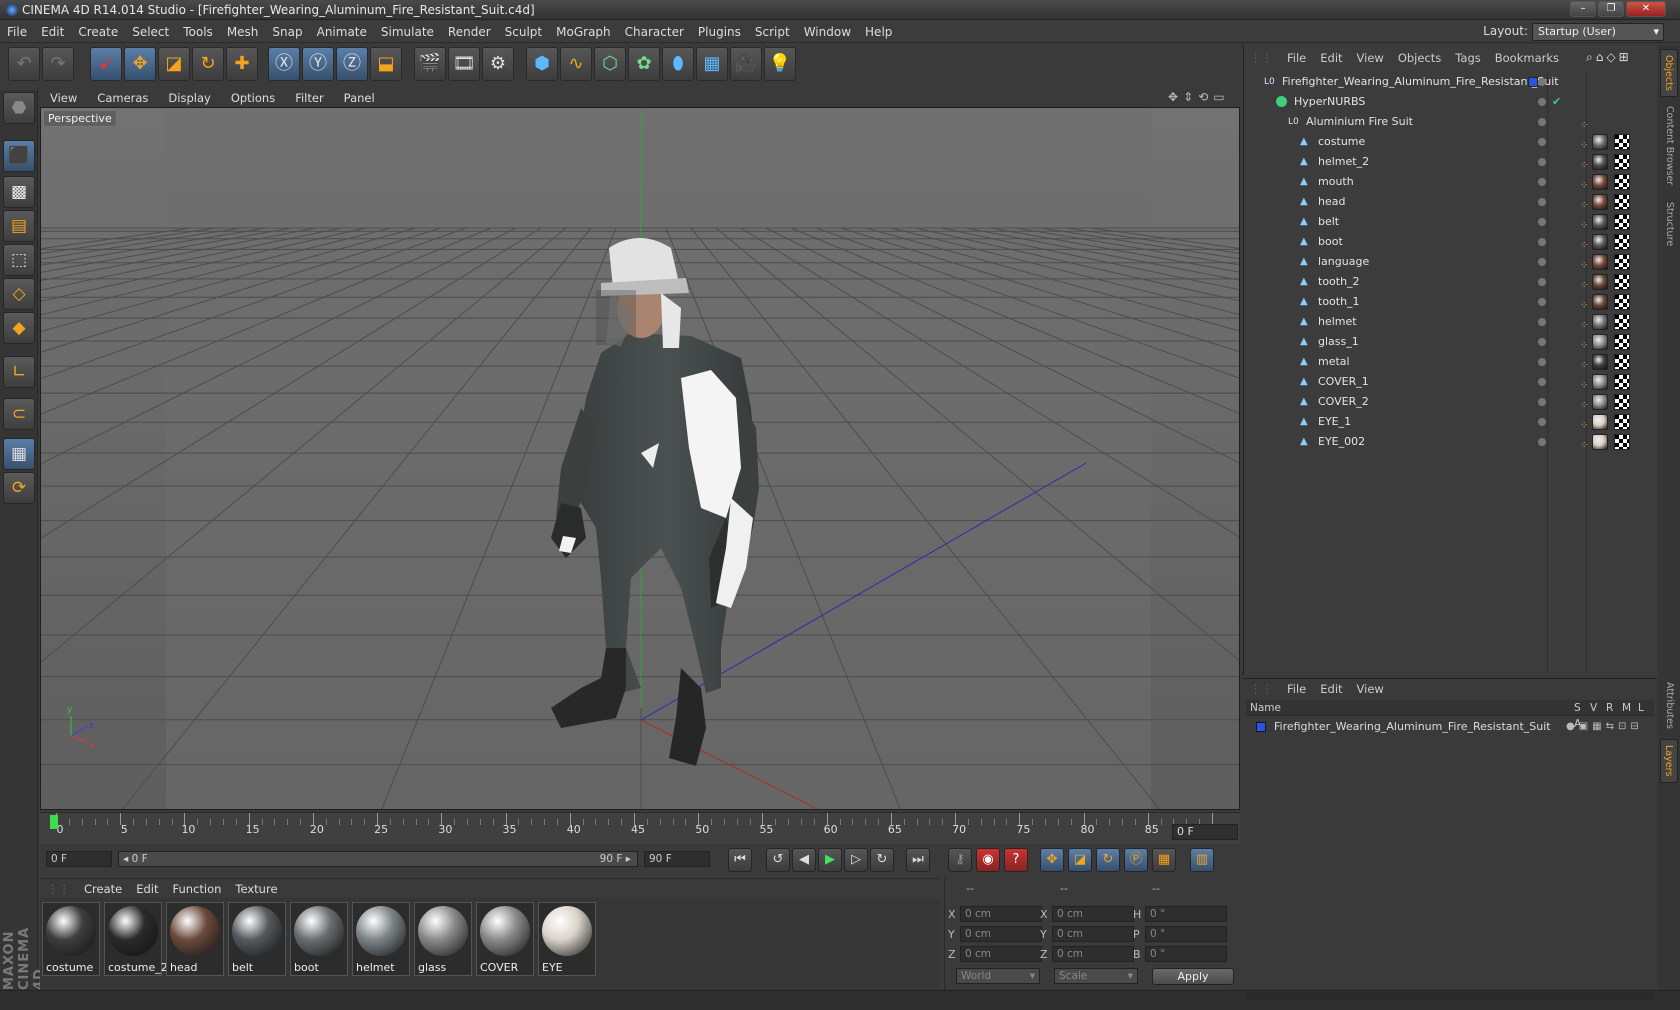 The image size is (1680, 1010). What do you see at coordinates (309, 98) in the screenshot?
I see `viewport-menu-filter: Filter` at bounding box center [309, 98].